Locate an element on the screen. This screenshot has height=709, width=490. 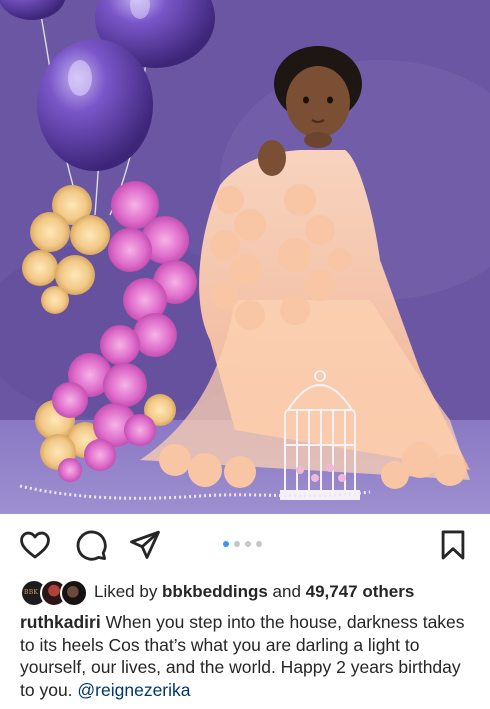
likes-summary: Liked by bbkbeddings and 49,747 others is located at coordinates (254, 592).